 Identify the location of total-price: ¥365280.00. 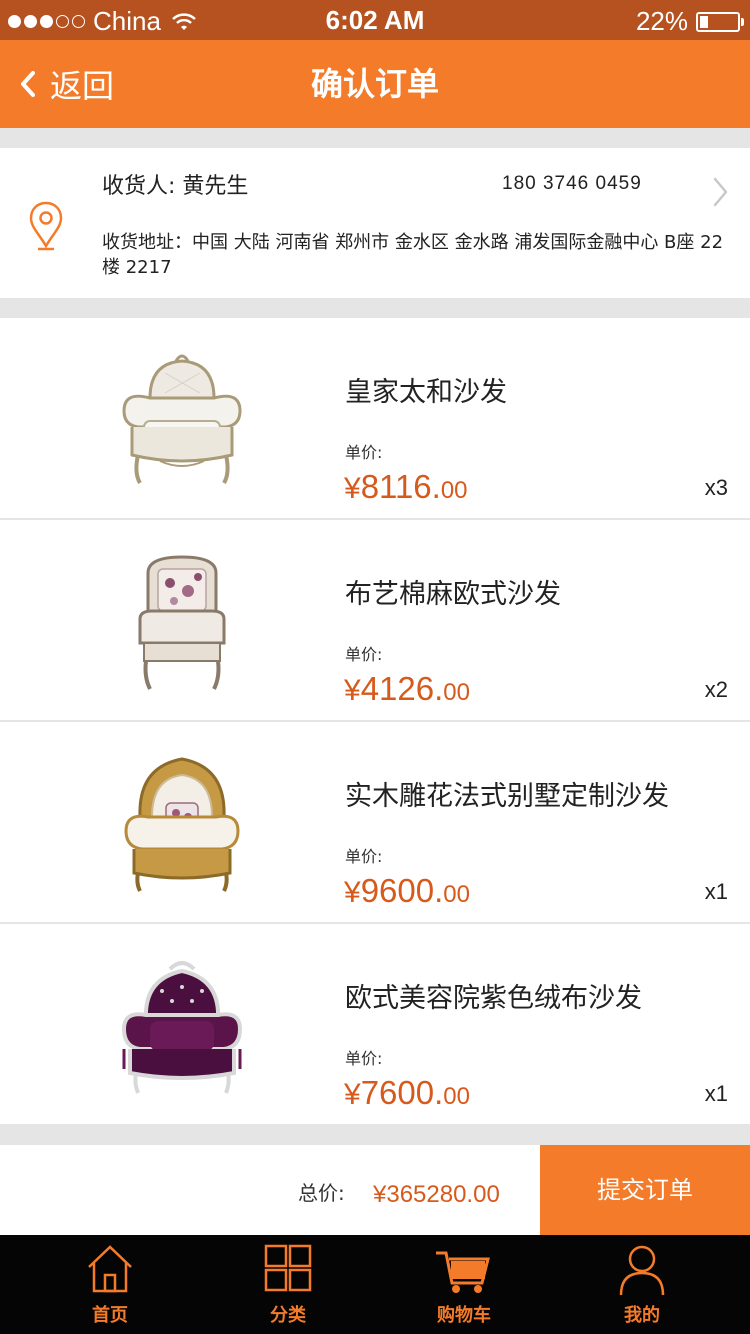
(436, 1194).